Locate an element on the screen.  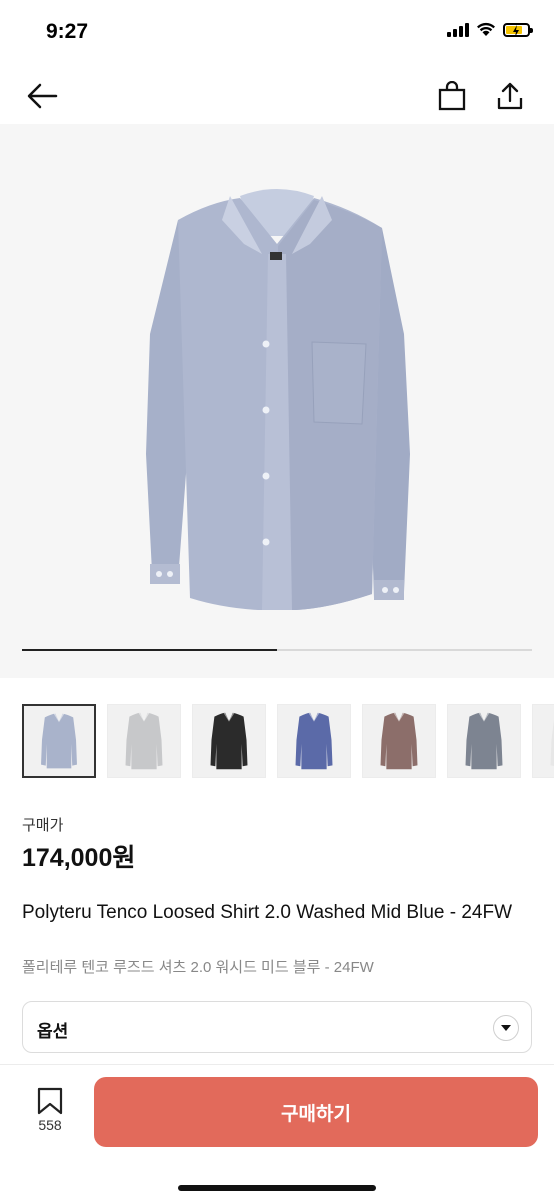
image-progress-fill is located at coordinates (149, 650).